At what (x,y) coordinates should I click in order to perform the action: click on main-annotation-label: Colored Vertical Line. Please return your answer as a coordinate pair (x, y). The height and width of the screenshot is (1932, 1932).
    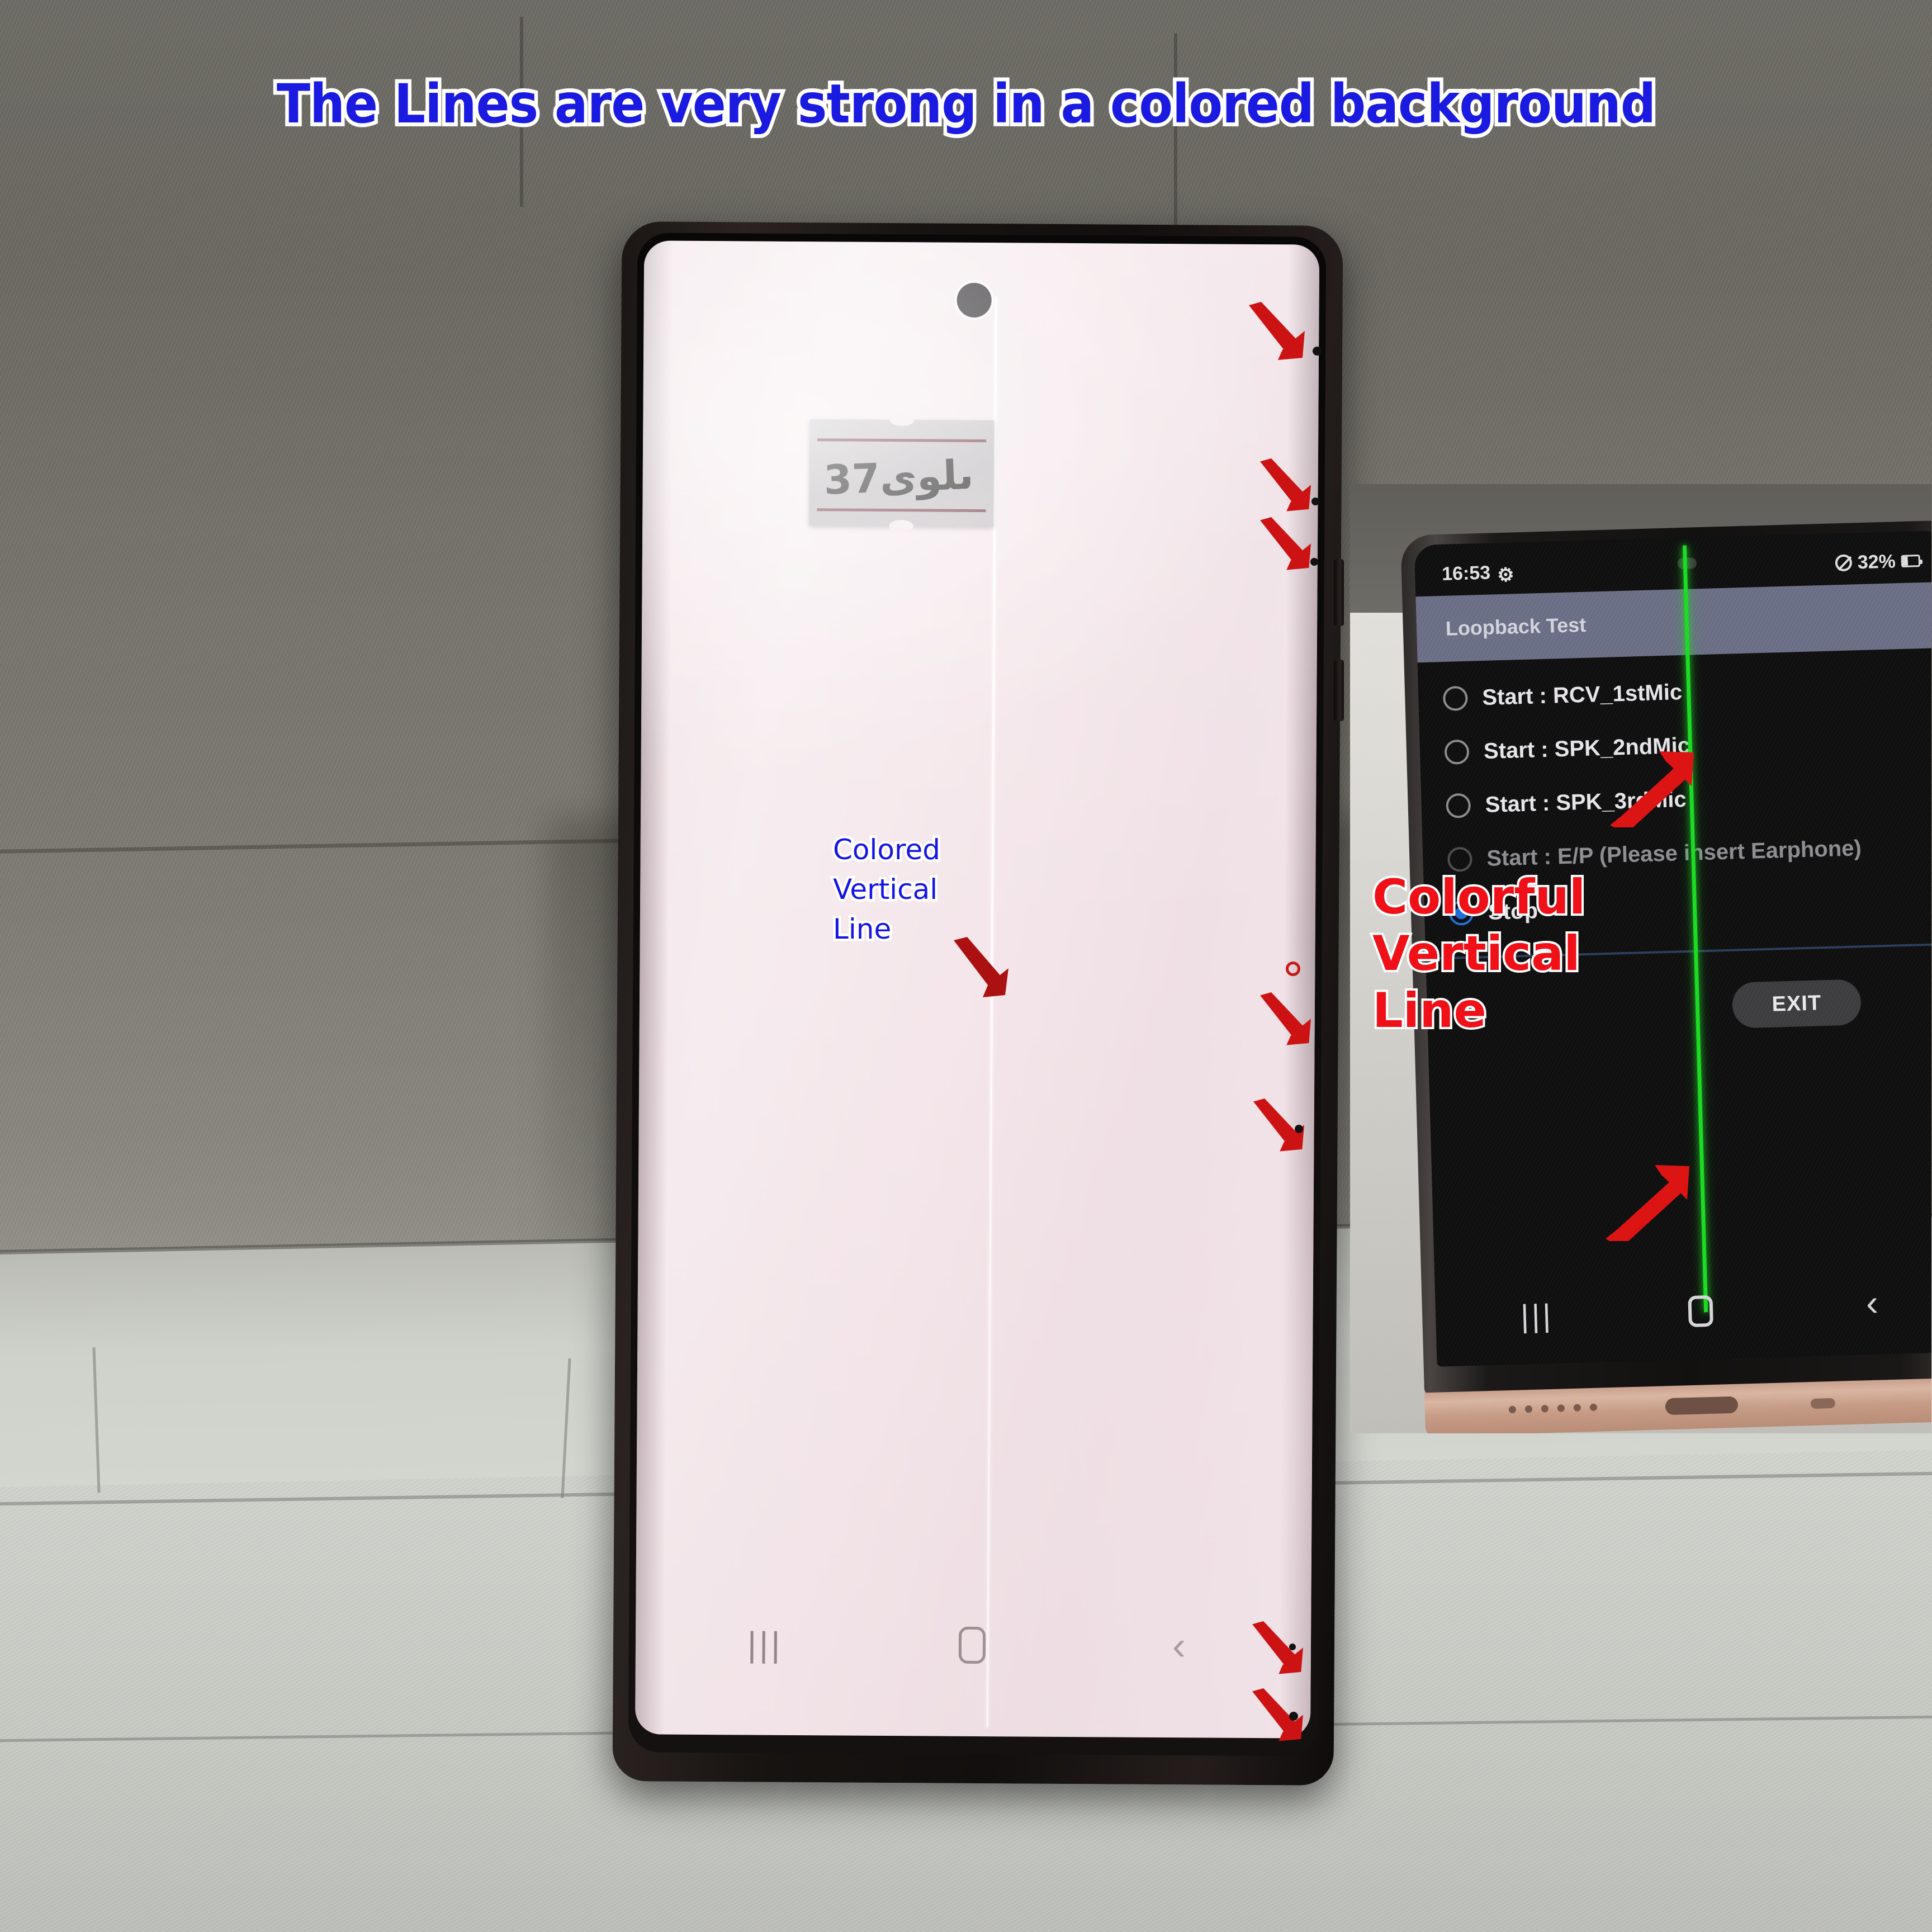
    Looking at the image, I should click on (910, 890).